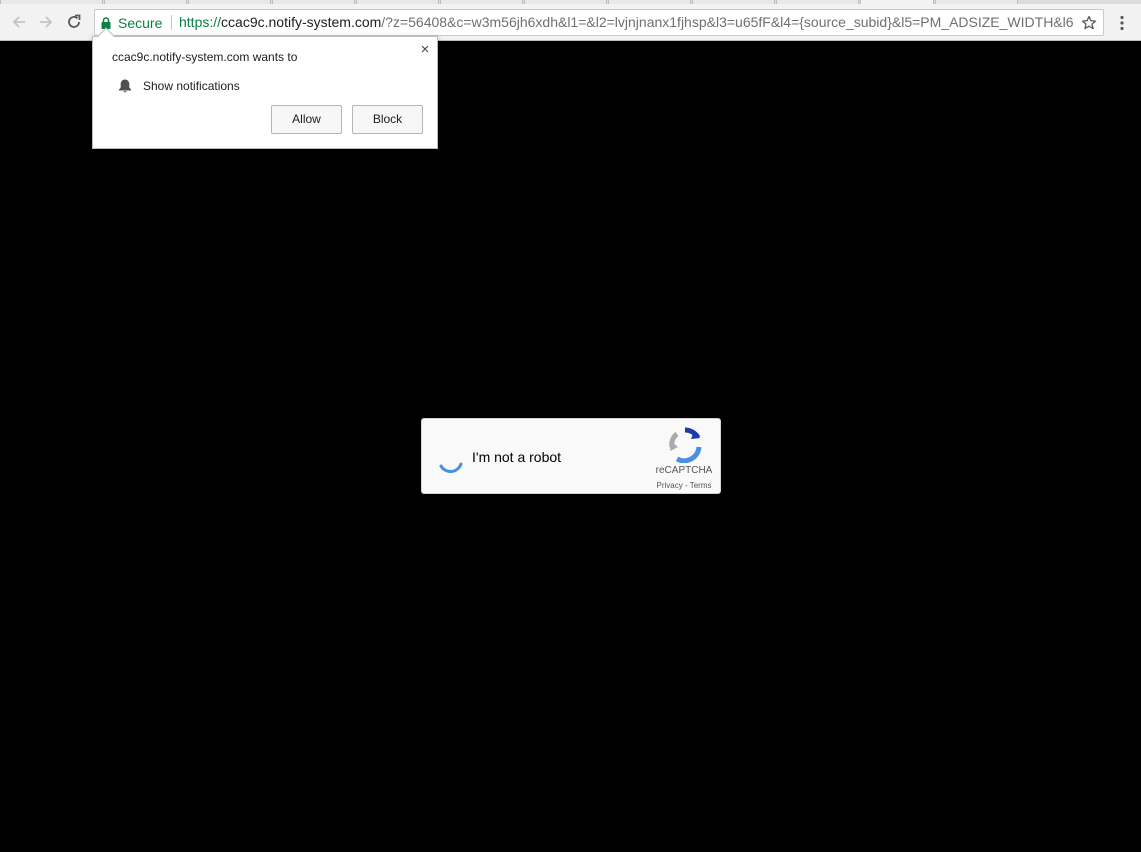  I want to click on recaptcha-brand: reCAPTCHA, so click(684, 470).